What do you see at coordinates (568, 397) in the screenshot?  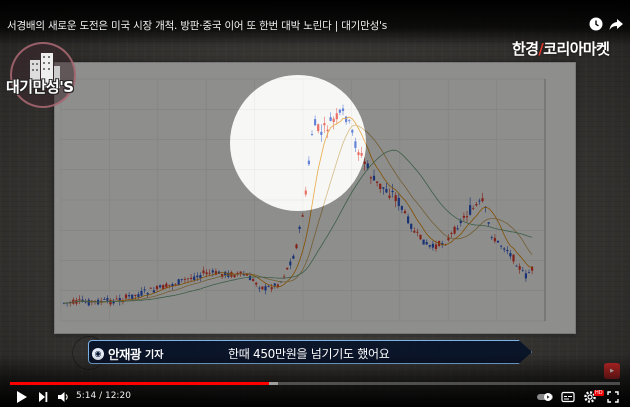 I see `subtitles-icon` at bounding box center [568, 397].